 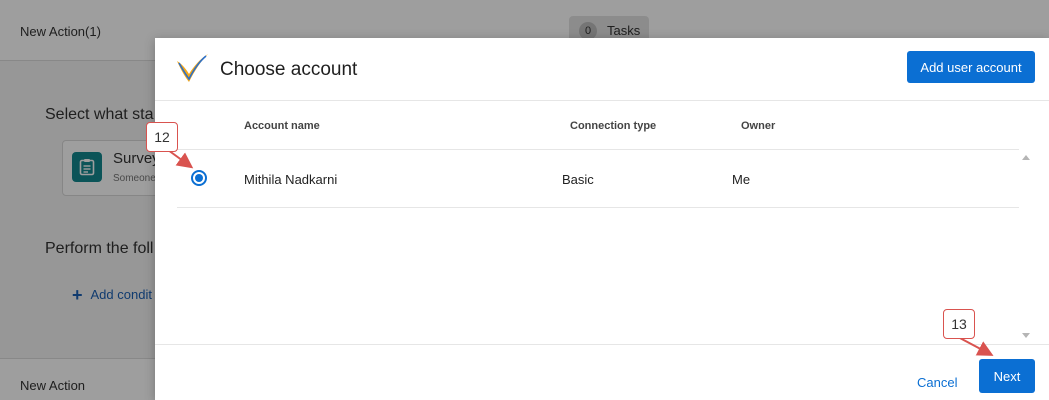 I want to click on column-account-name: Account name, so click(x=282, y=126).